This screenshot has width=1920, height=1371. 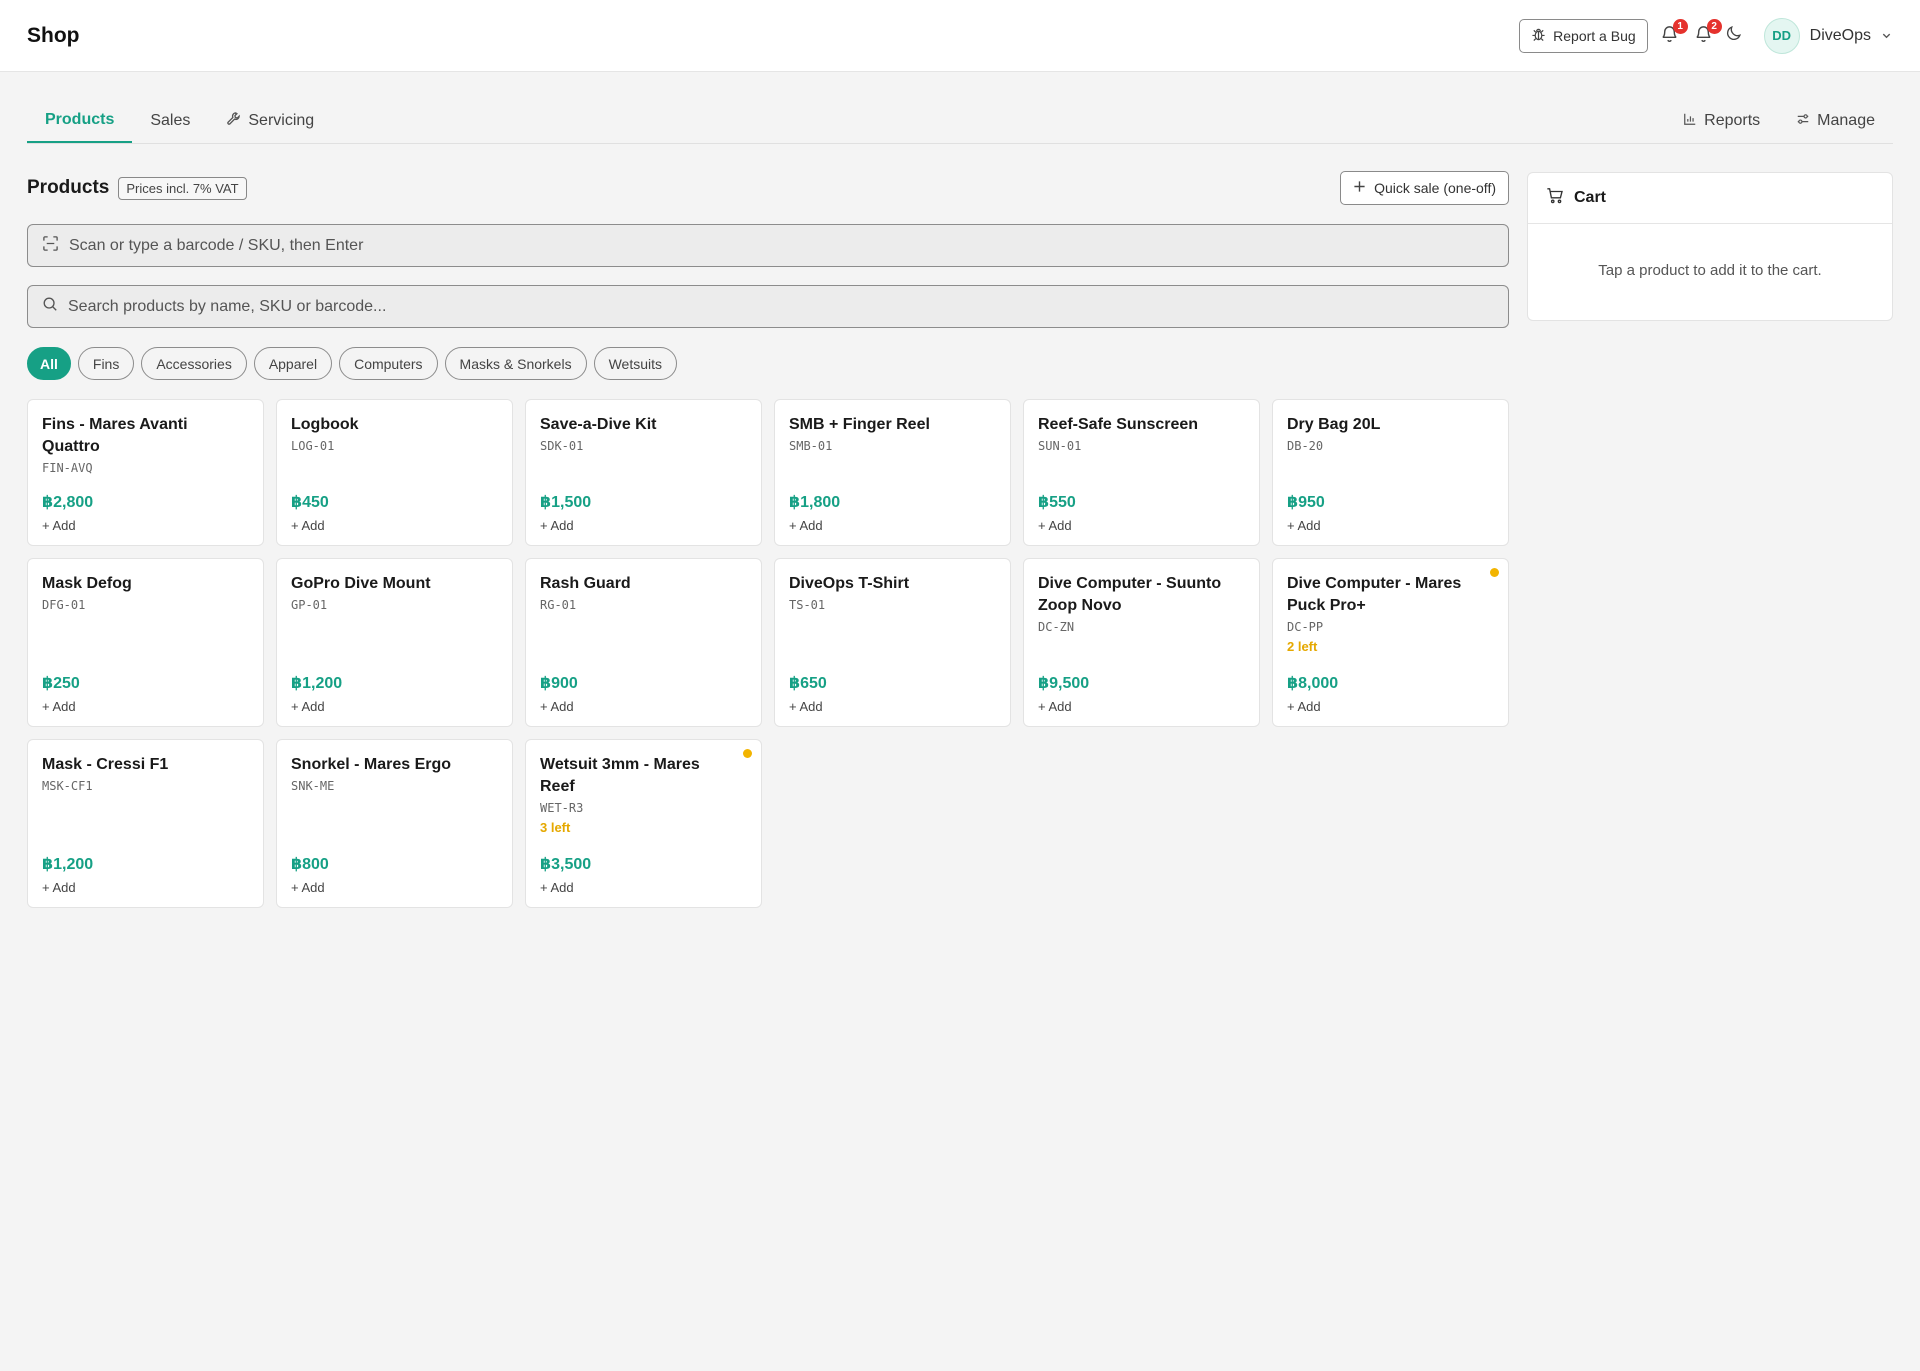 I want to click on product-price: ฿650, so click(x=808, y=683).